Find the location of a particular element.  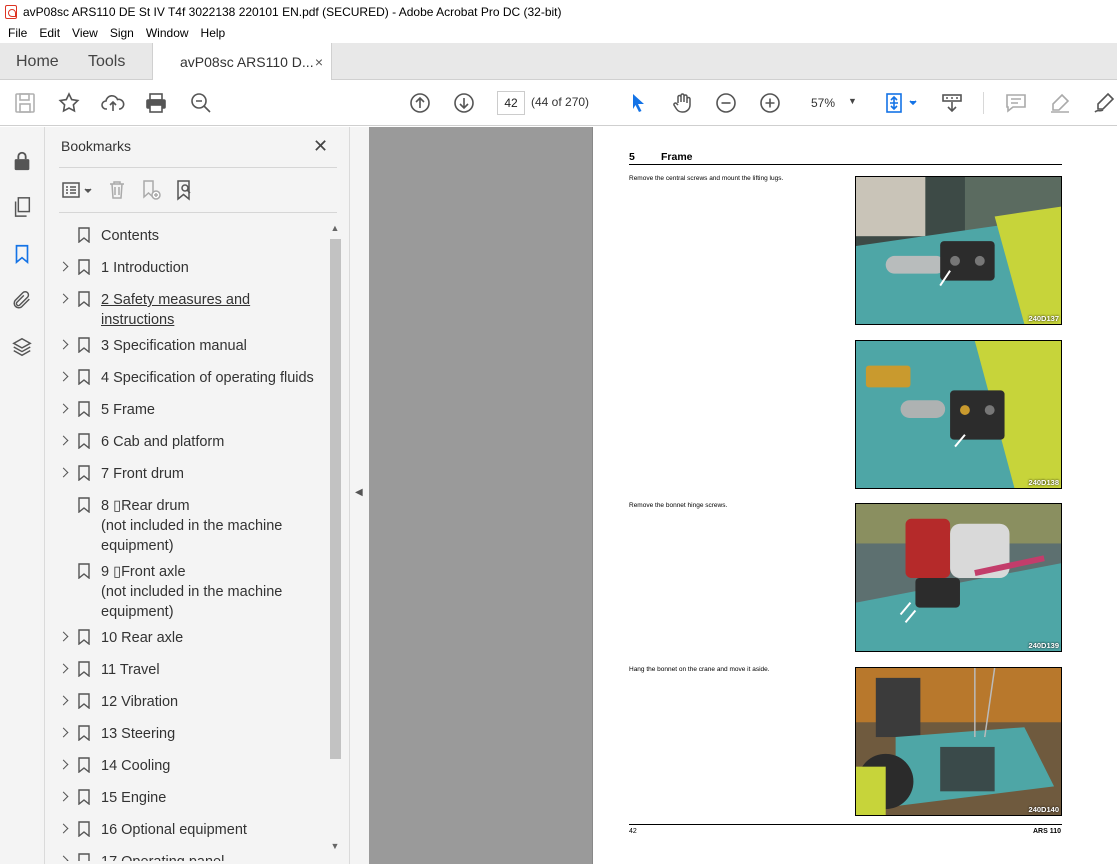

close-tab-icon: × is located at coordinates (319, 62).